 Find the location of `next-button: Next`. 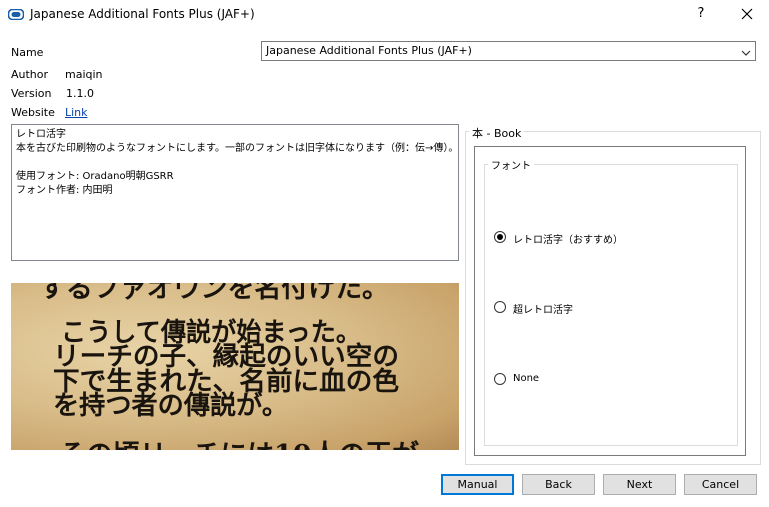

next-button: Next is located at coordinates (639, 484).